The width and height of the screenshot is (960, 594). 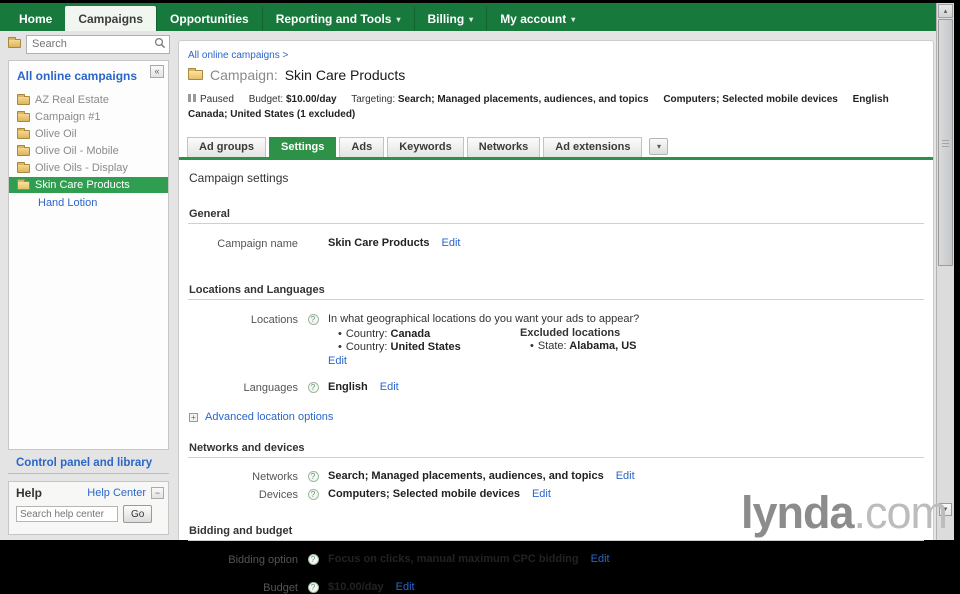 I want to click on scrollbar-thumb, so click(x=945, y=142).